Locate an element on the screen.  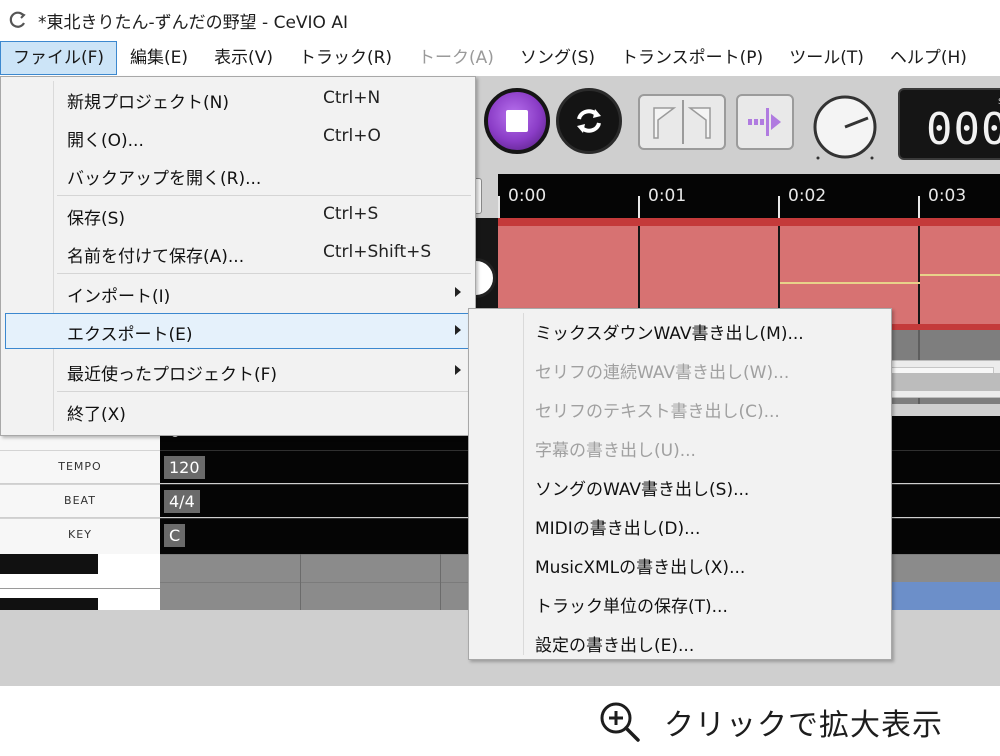
menu-item-label: 保存(S) is located at coordinates (96, 219).